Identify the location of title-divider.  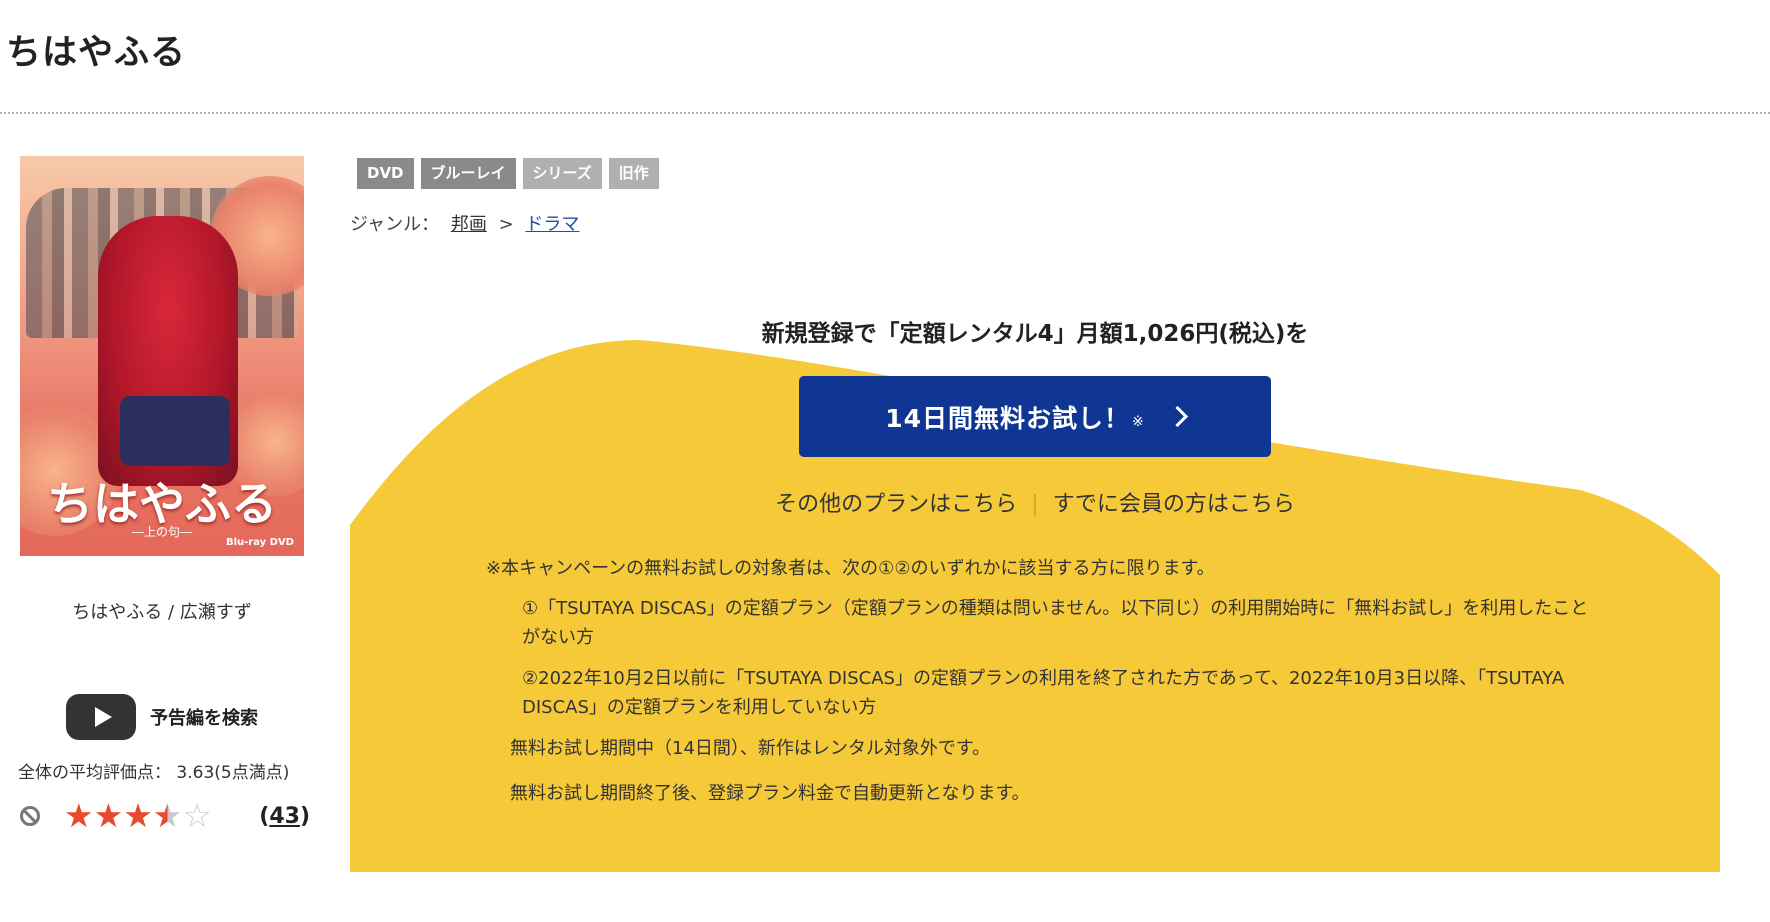
(885, 113).